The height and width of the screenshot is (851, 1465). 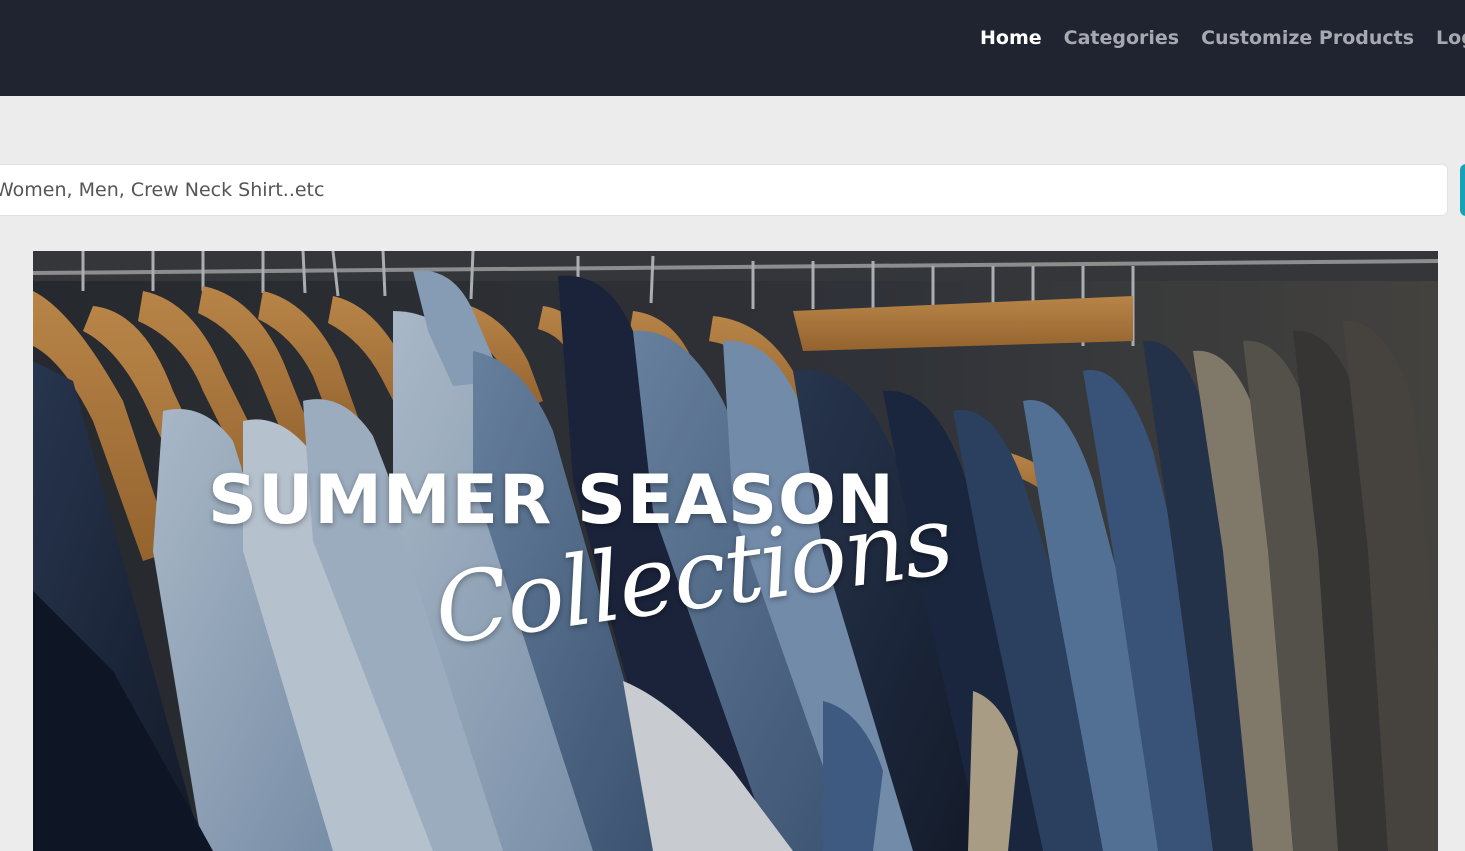 I want to click on nav-links: Home Categories Customize Products Log, so click(x=1222, y=38).